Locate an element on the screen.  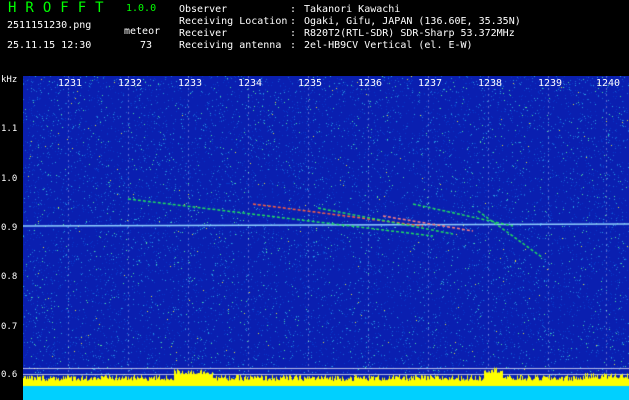
y-tick-label: 1.0 is located at coordinates (9, 179).